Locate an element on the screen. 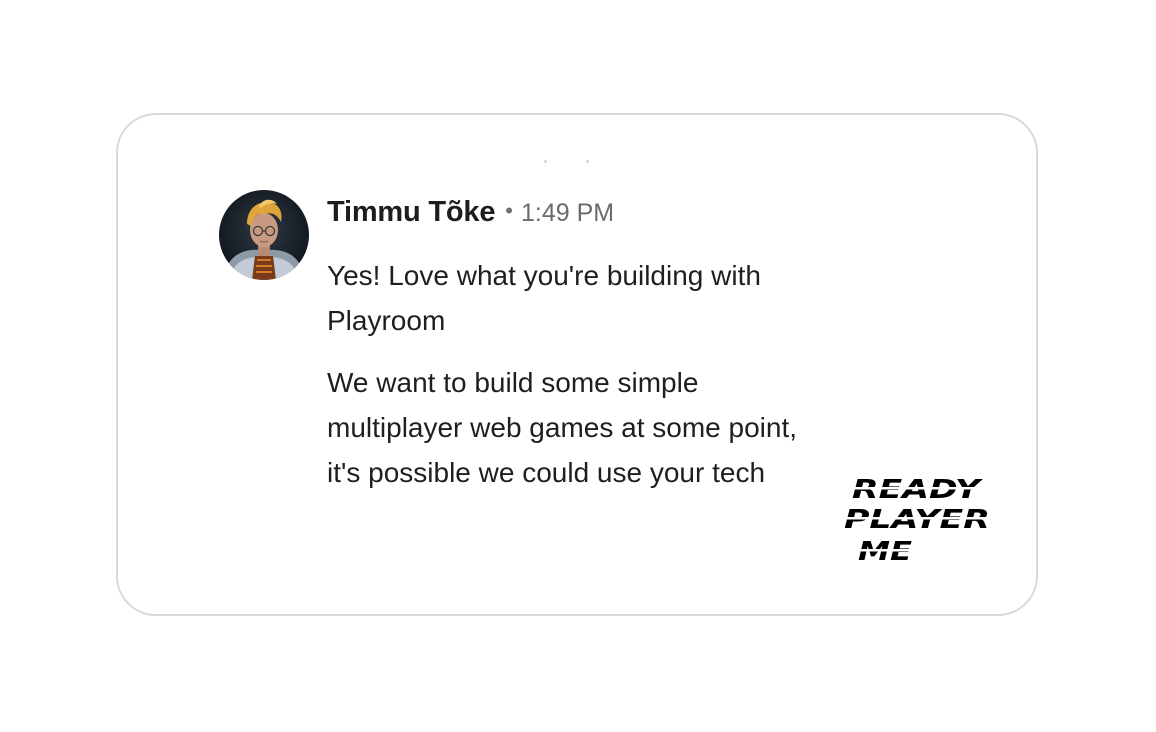 This screenshot has height=732, width=1156. avatar-image is located at coordinates (264, 235).